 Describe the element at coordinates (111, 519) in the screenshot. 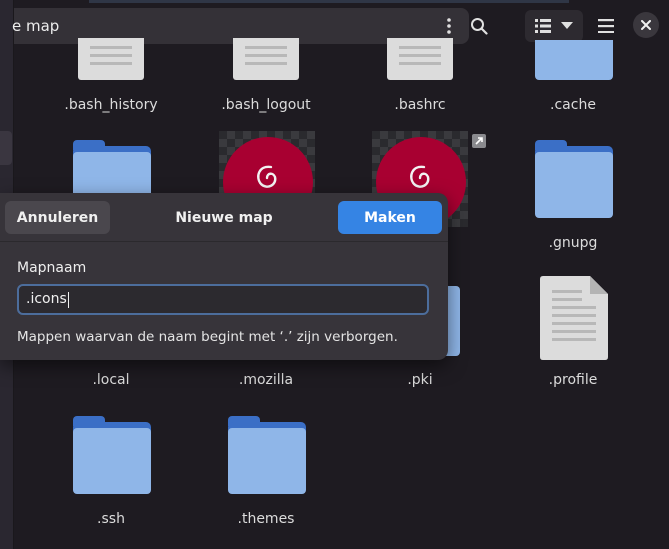

I see `folder-label: .ssh` at that location.